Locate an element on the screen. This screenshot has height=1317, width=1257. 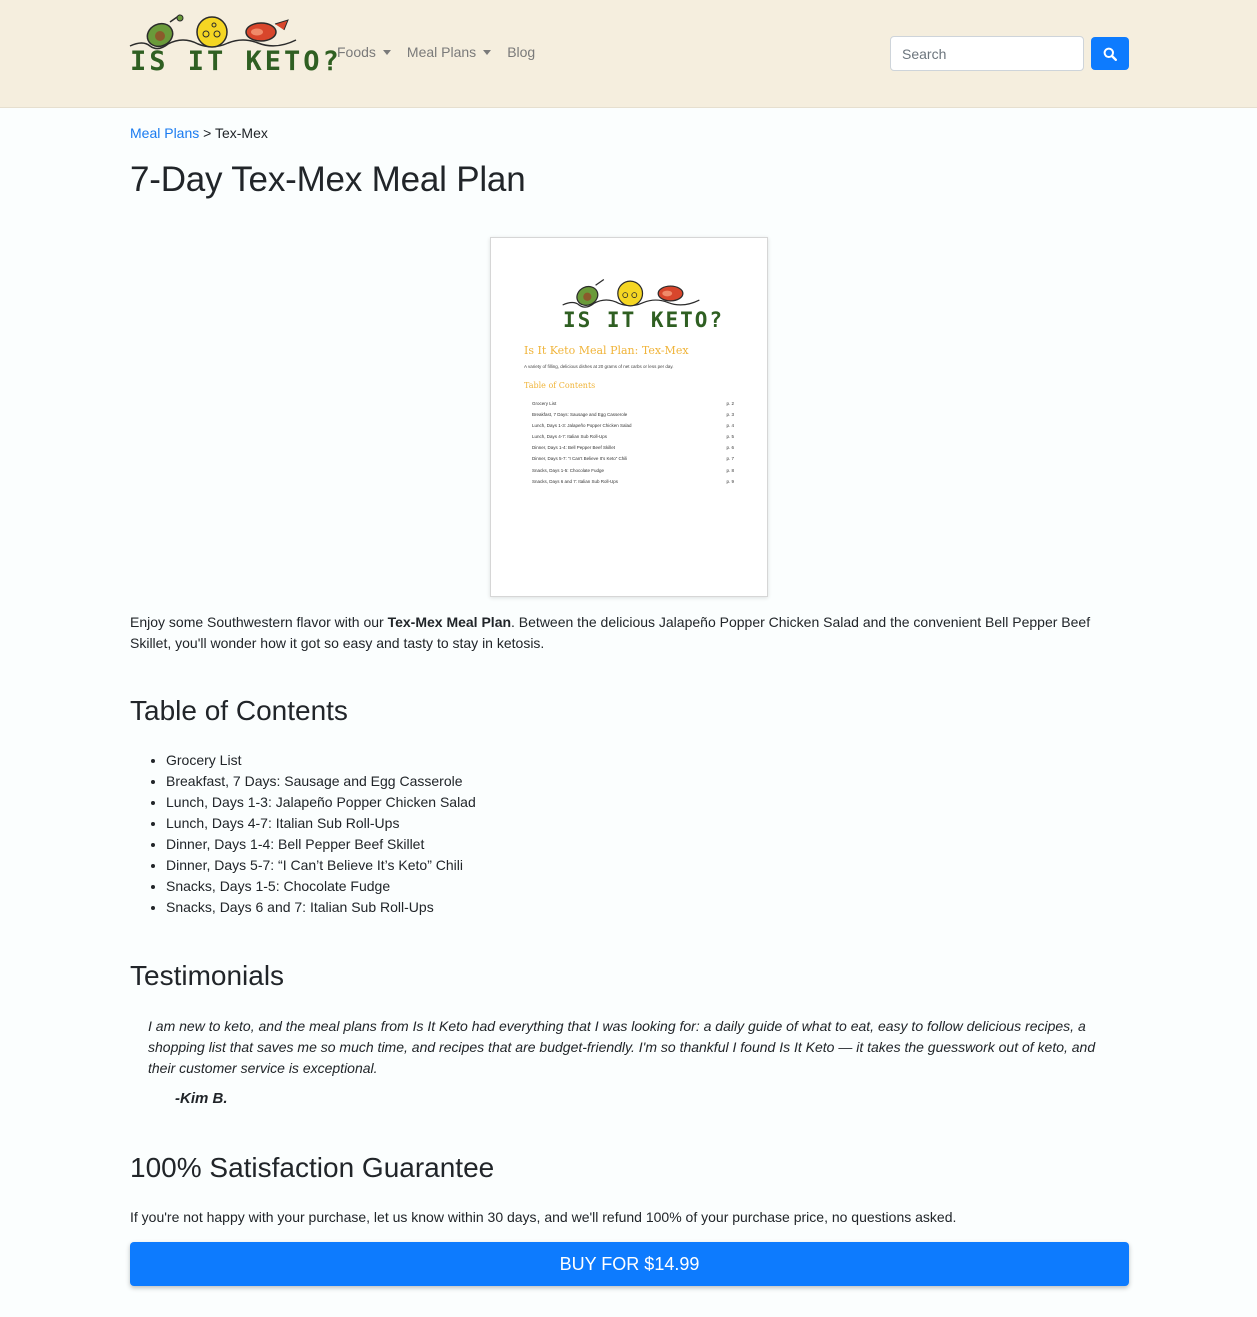
search-button is located at coordinates (1110, 53).